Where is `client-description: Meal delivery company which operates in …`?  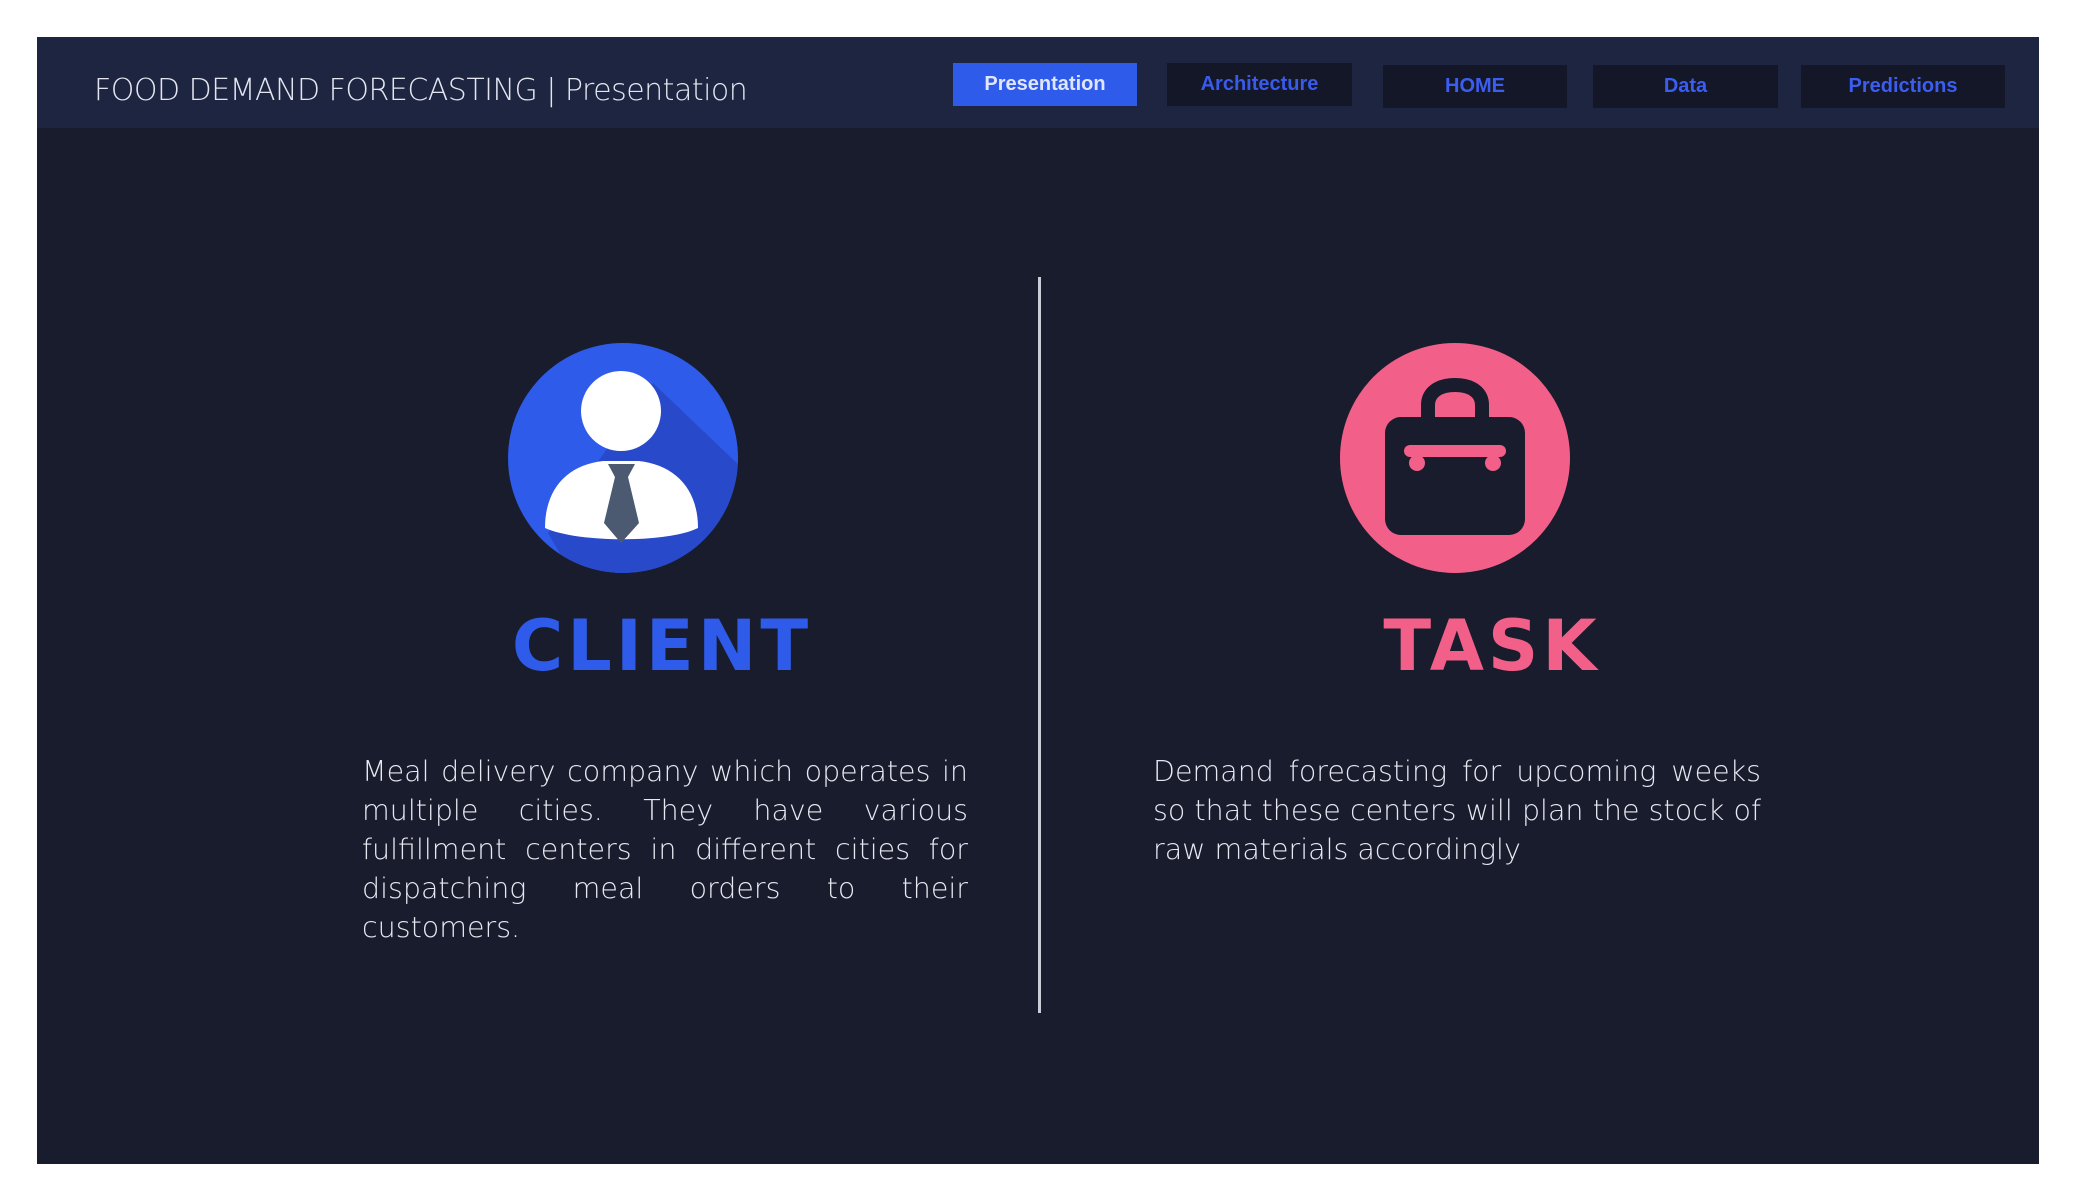 client-description: Meal delivery company which operates in … is located at coordinates (665, 849).